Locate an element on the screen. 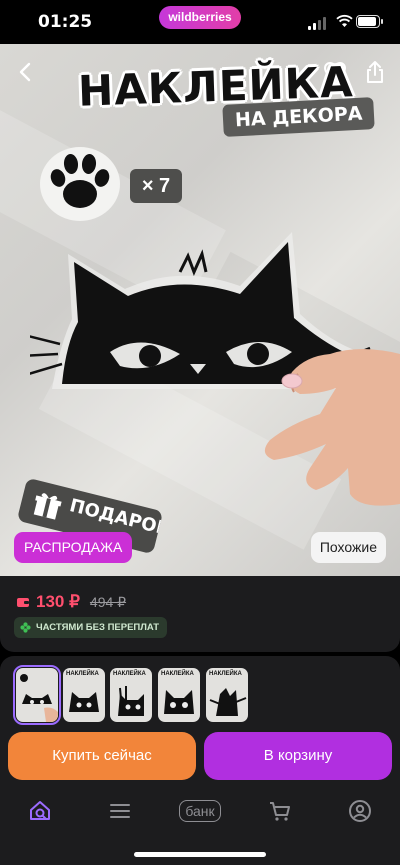 This screenshot has height=865, width=400. status-bar: 01:25 wildberries is located at coordinates (200, 22).